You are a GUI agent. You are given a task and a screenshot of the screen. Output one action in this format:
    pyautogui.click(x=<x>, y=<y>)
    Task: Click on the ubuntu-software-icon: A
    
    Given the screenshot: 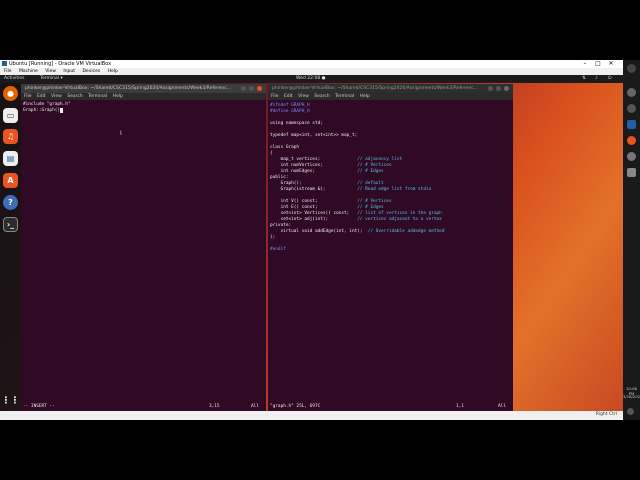 What is the action you would take?
    pyautogui.click(x=10, y=180)
    